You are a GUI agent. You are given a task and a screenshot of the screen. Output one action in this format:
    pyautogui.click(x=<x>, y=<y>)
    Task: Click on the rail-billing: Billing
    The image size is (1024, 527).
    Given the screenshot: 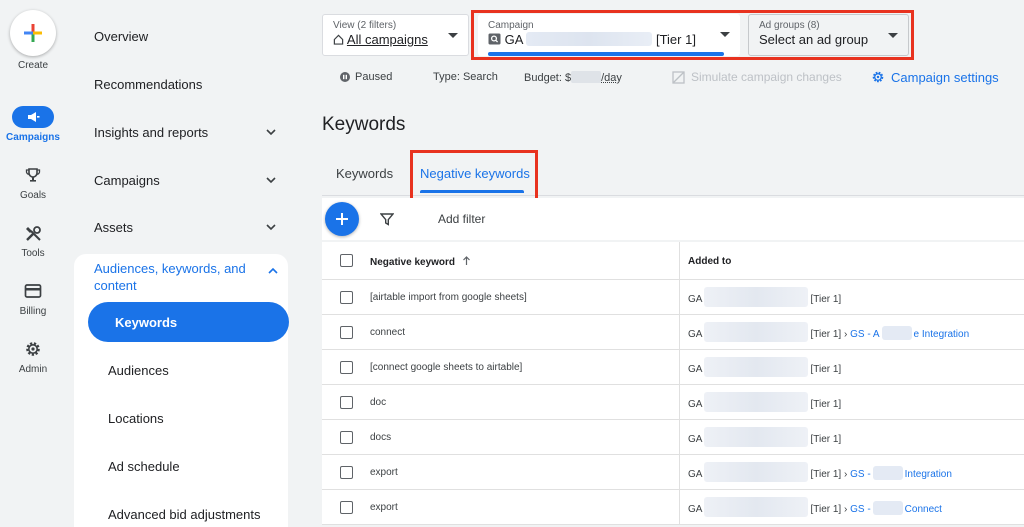 What is the action you would take?
    pyautogui.click(x=33, y=298)
    